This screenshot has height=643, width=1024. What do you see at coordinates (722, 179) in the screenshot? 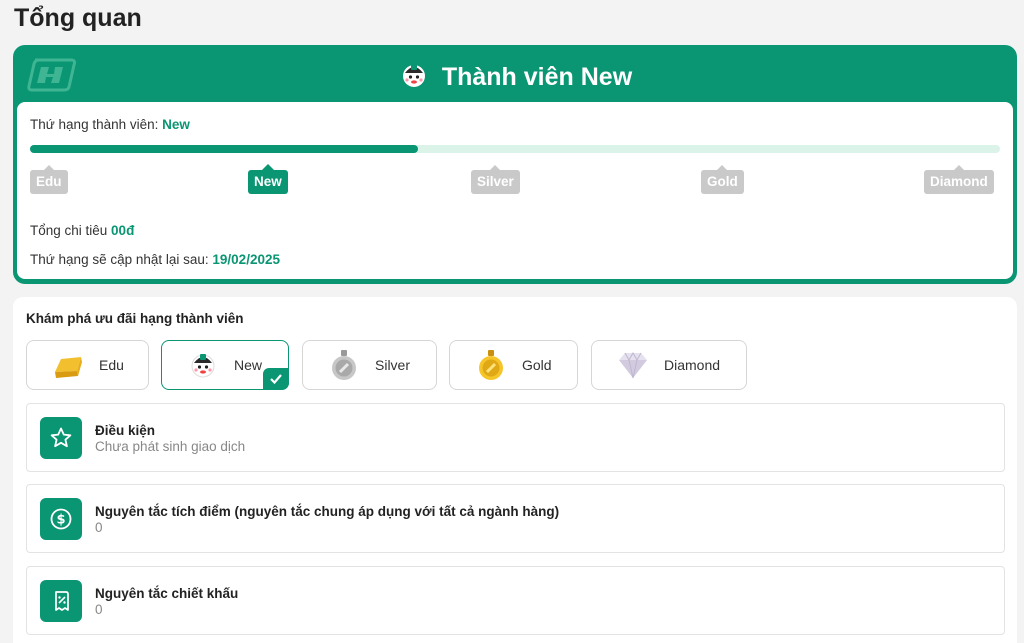
I see `tier-chip-gold: Gold` at bounding box center [722, 179].